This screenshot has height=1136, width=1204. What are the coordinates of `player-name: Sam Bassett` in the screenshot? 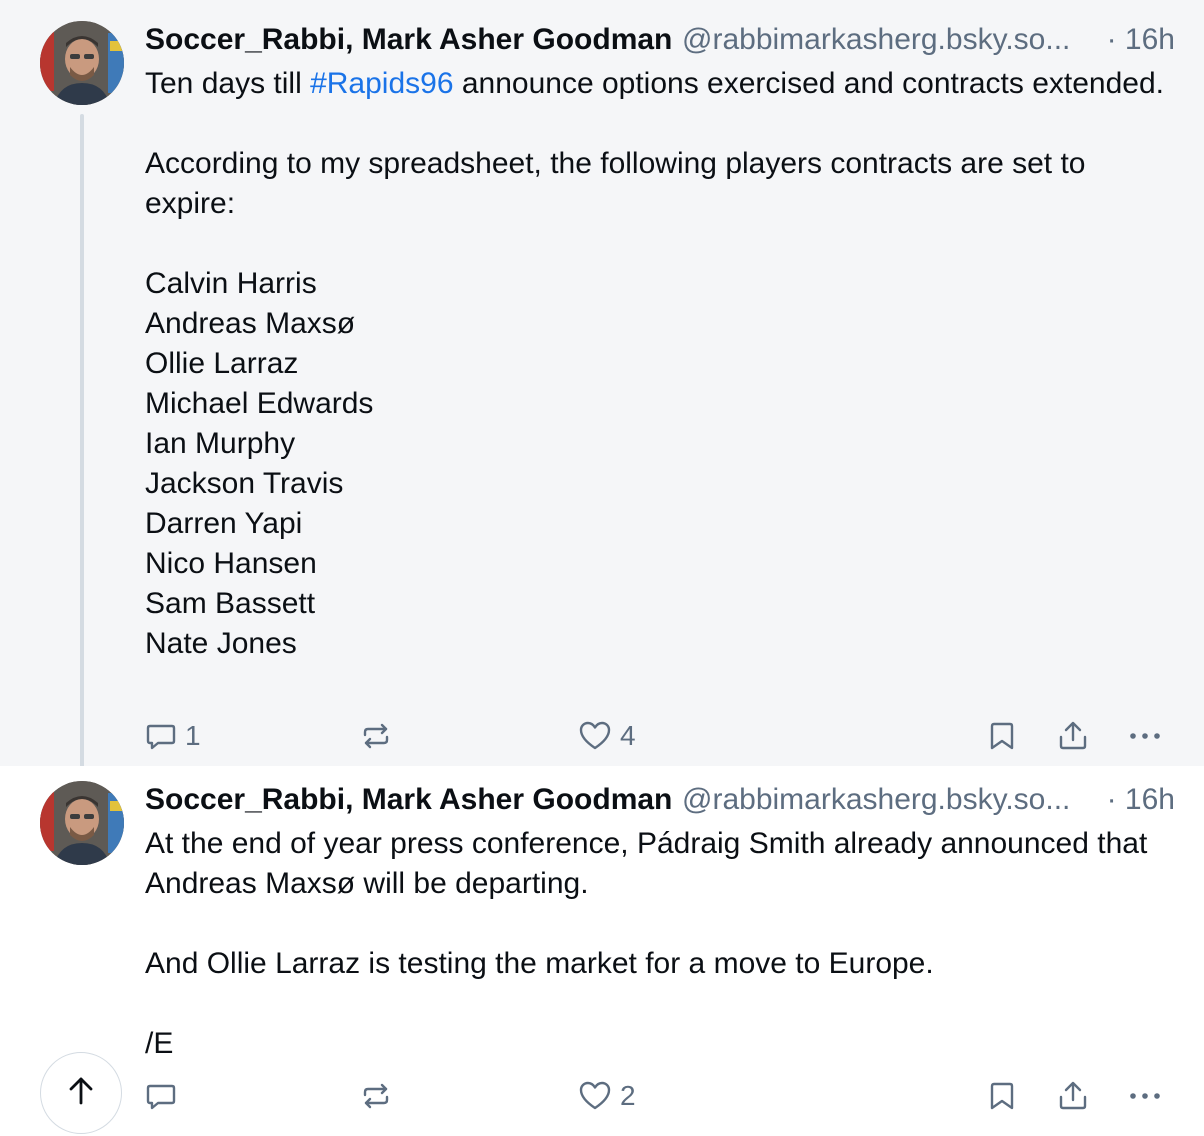 It's located at (230, 603).